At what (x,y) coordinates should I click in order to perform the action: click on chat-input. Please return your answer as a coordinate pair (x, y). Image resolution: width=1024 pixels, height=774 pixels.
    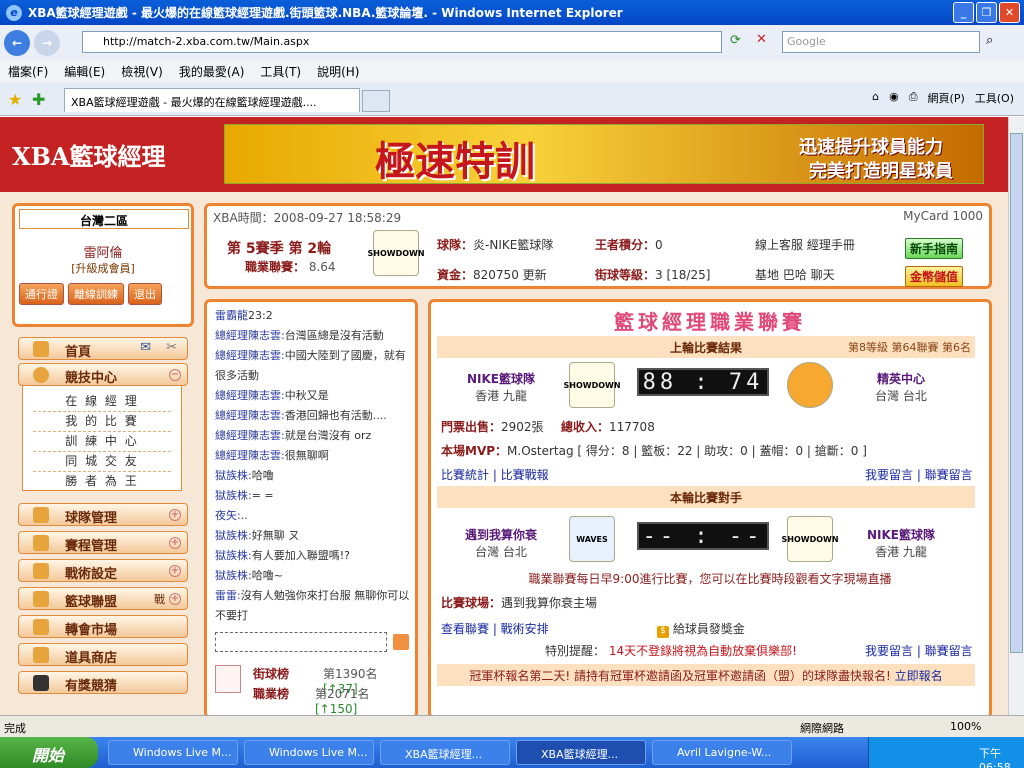
    Looking at the image, I should click on (301, 642).